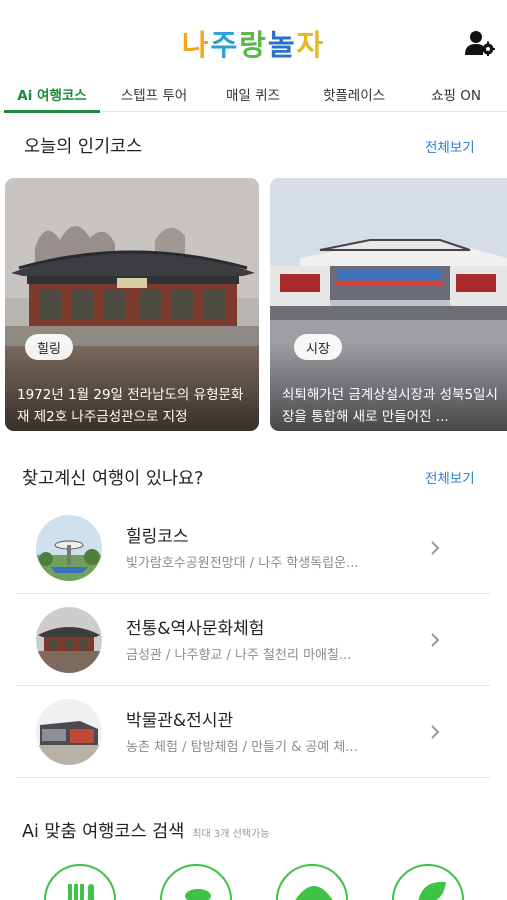  I want to click on ai-search-section-title: Ai 맞춤 여행코스 검색 최대 3개 선택가능, so click(145, 830).